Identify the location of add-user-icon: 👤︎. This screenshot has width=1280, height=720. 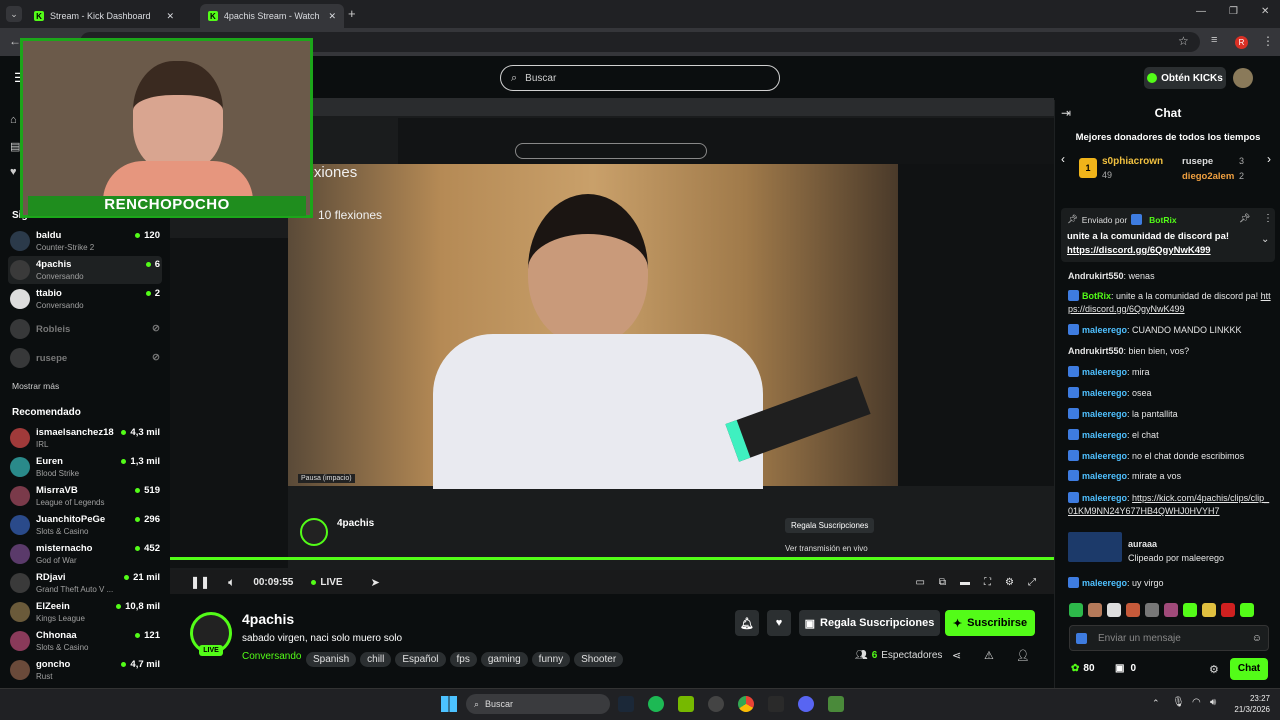
(1023, 655).